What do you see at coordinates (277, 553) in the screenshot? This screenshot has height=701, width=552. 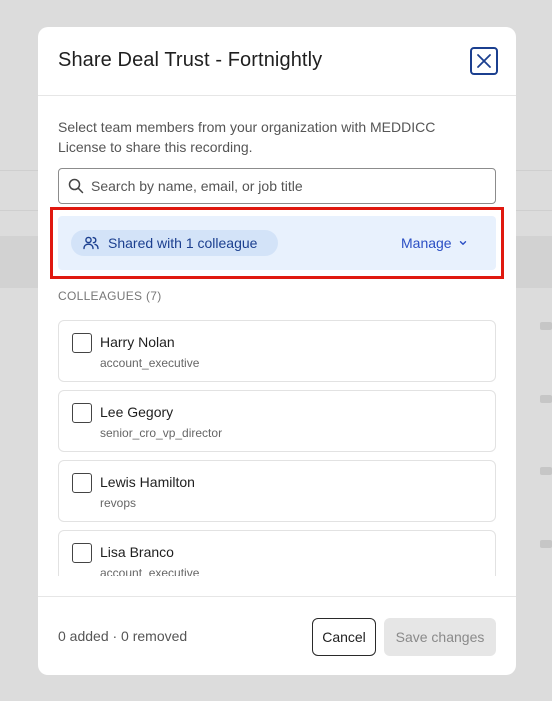 I see `colleague-item: Lisa Branco account_executive` at bounding box center [277, 553].